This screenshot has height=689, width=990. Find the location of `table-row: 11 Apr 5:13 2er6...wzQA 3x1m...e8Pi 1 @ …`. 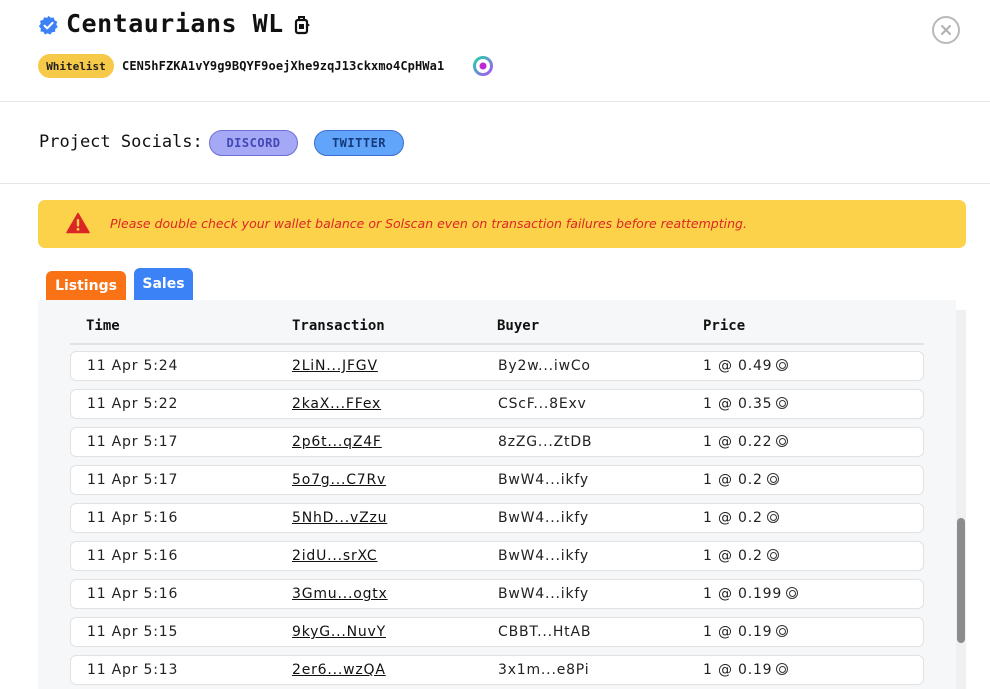

table-row: 11 Apr 5:13 2er6...wzQA 3x1m...e8Pi 1 @ … is located at coordinates (497, 670).